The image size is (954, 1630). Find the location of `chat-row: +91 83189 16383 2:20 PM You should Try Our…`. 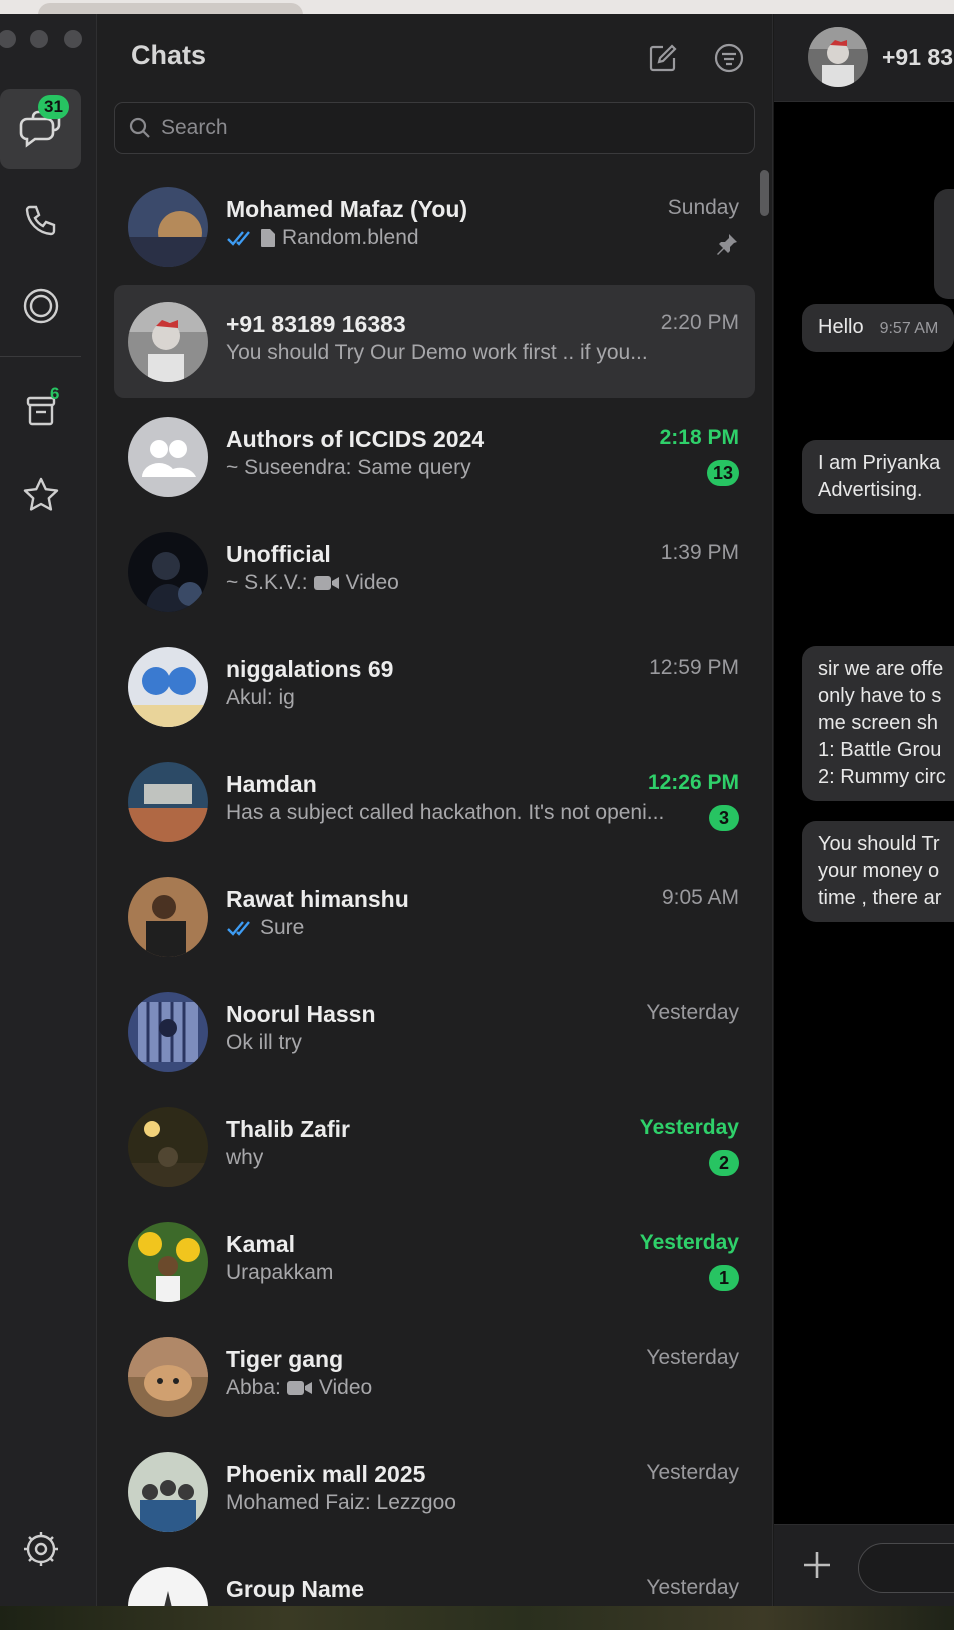

chat-row: +91 83189 16383 2:20 PM You should Try Our… is located at coordinates (434, 341).